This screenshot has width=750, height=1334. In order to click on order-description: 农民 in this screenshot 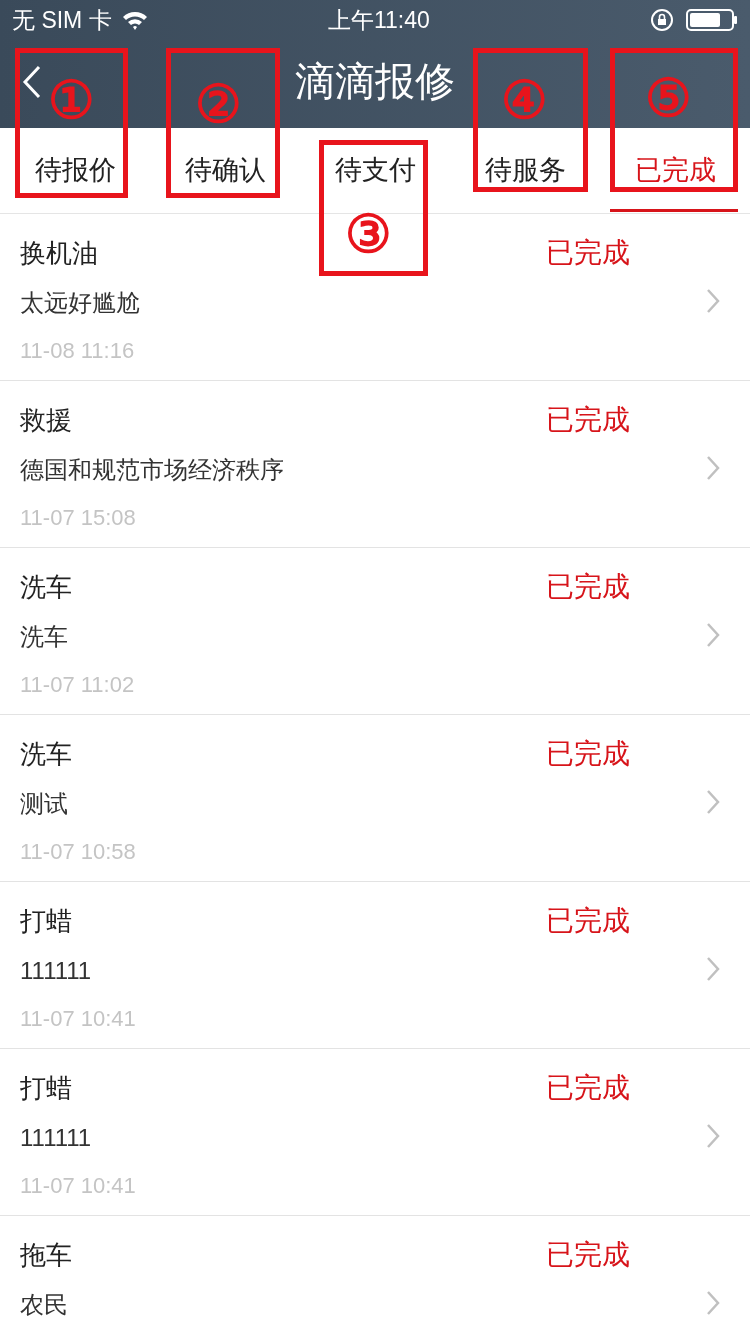, I will do `click(44, 1305)`.